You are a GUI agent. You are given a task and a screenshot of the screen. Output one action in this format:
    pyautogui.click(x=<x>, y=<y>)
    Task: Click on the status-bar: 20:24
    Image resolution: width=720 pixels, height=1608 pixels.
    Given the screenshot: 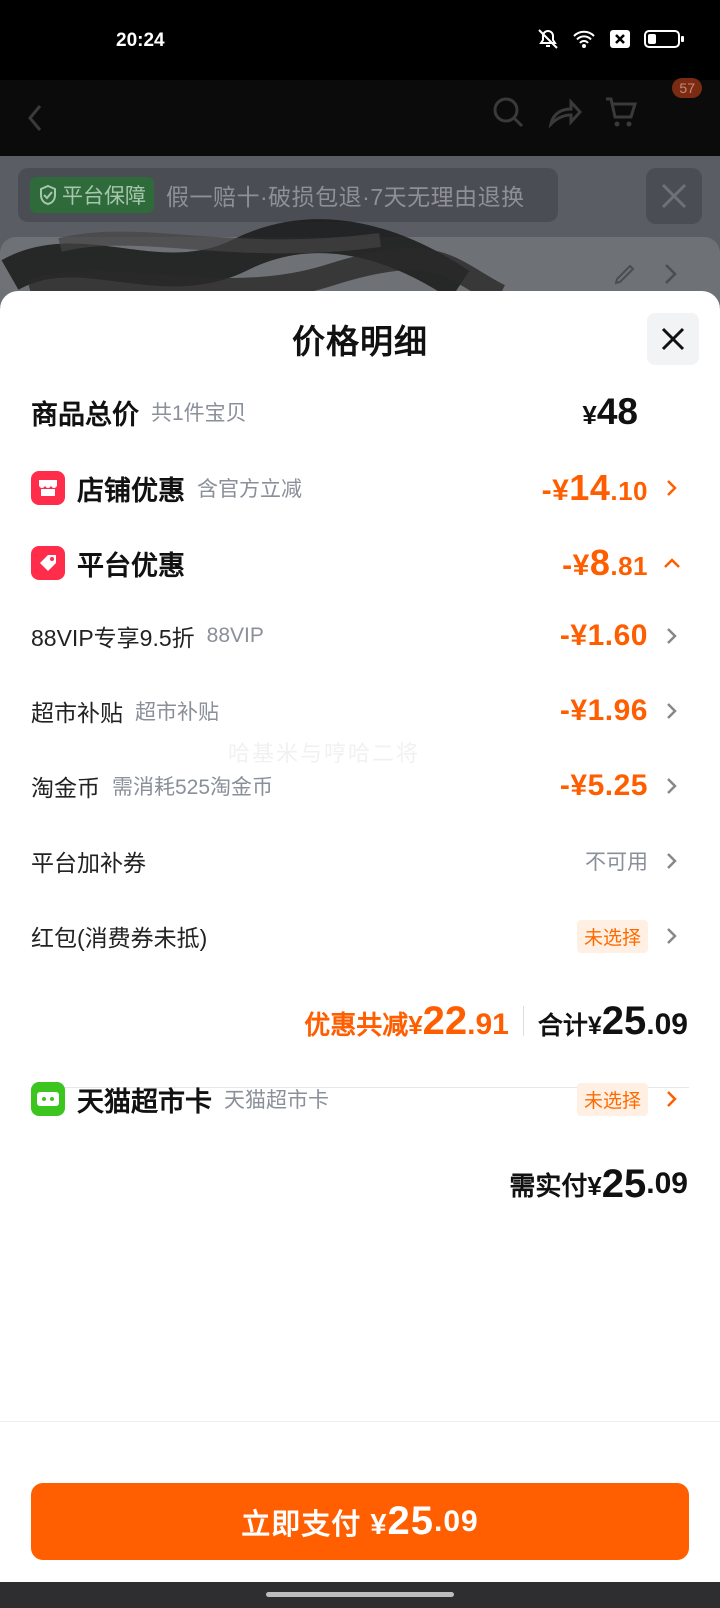 What is the action you would take?
    pyautogui.click(x=360, y=40)
    